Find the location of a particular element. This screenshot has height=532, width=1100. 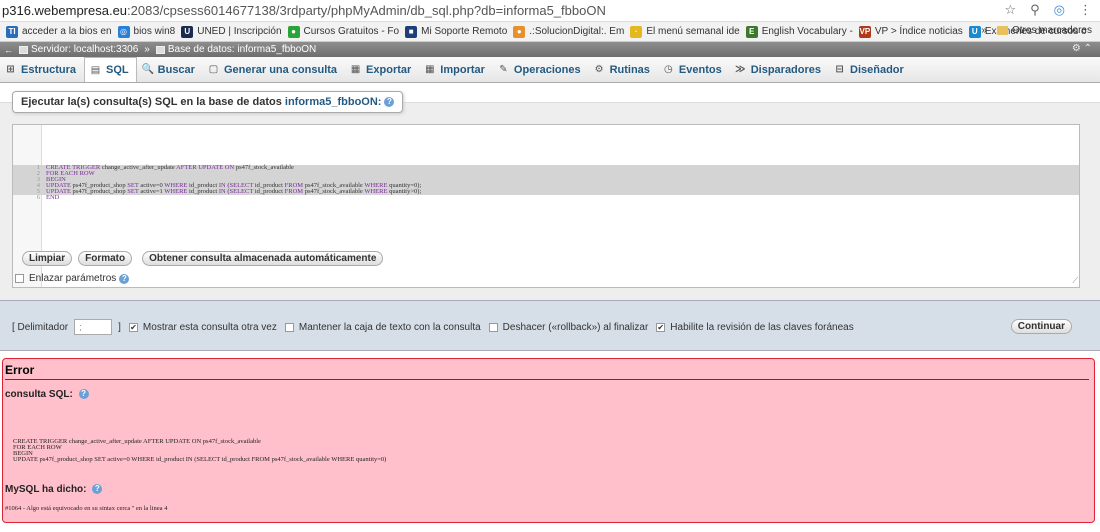

soporte-bookmark-icon: ■ is located at coordinates (411, 31).